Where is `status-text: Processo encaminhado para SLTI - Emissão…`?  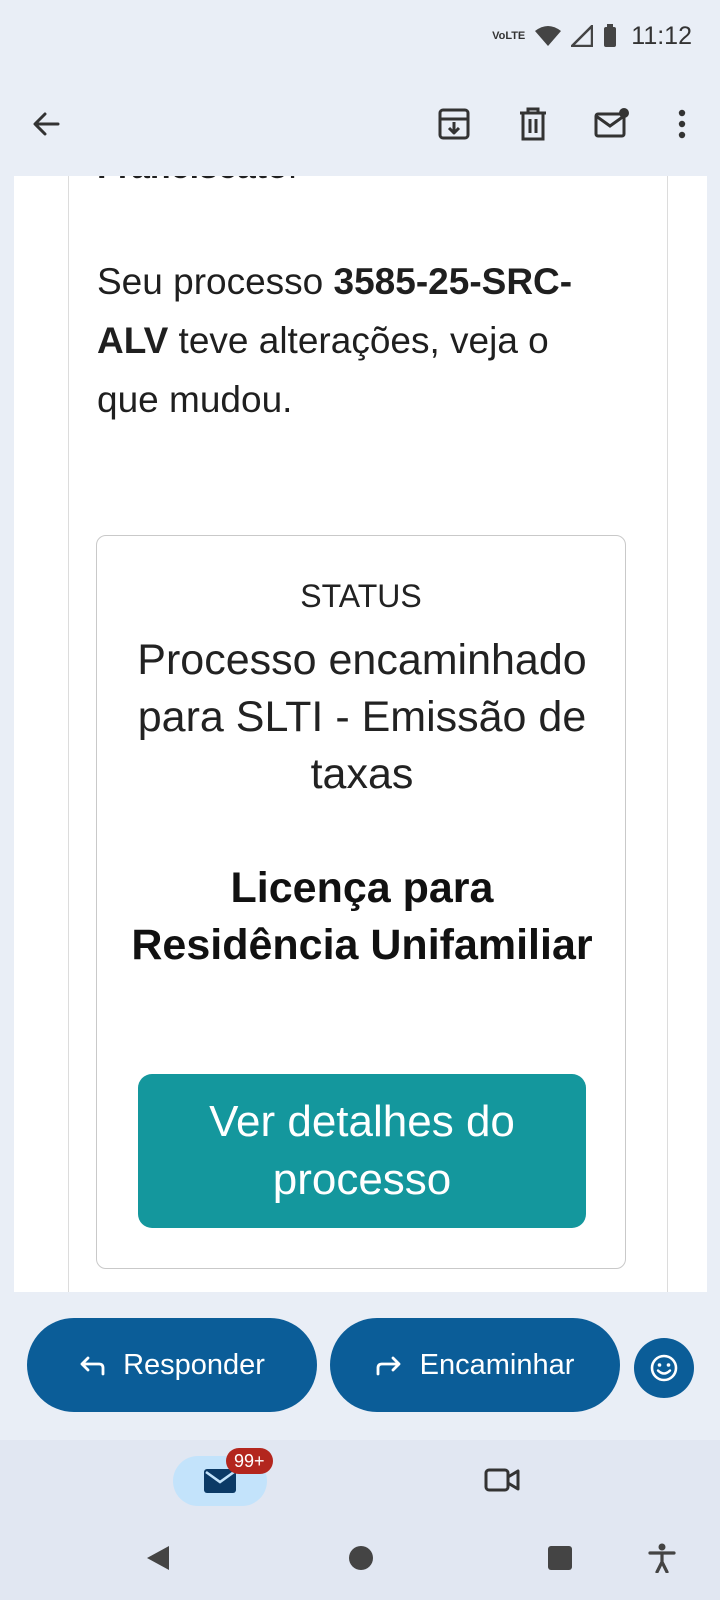
status-text: Processo encaminhado para SLTI - Emissão… is located at coordinates (362, 717).